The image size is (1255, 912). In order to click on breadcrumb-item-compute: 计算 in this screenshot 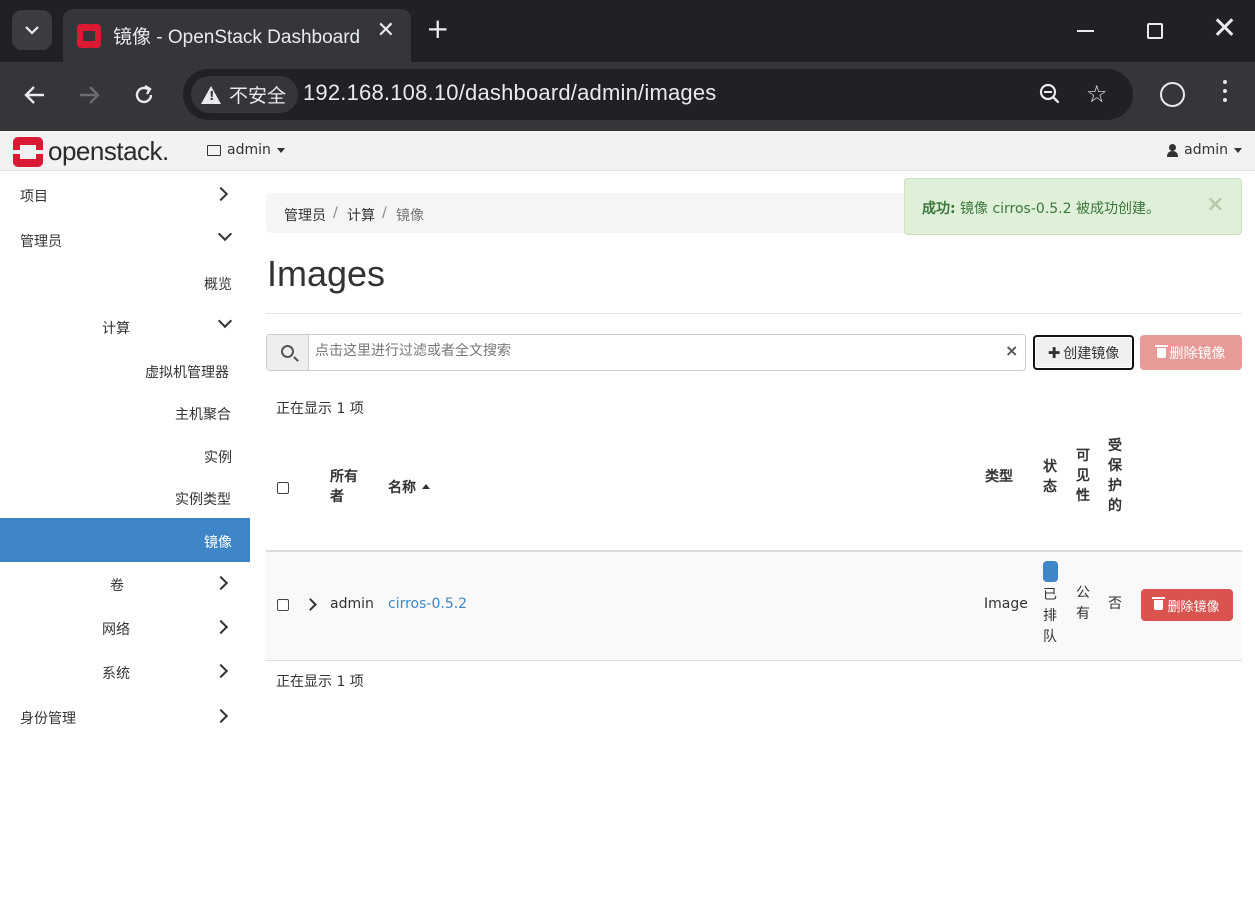, I will do `click(361, 215)`.